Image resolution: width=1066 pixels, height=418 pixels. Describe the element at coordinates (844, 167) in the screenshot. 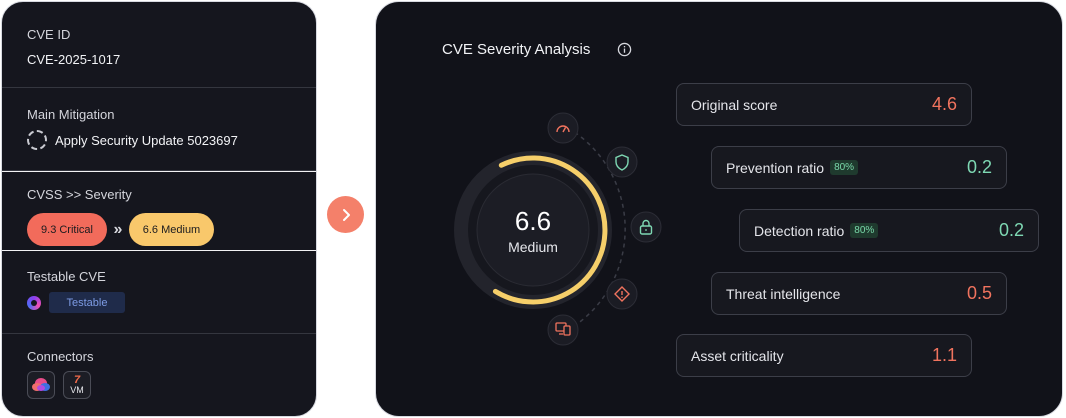

I see `prevention-ratio-badge: 80%` at that location.